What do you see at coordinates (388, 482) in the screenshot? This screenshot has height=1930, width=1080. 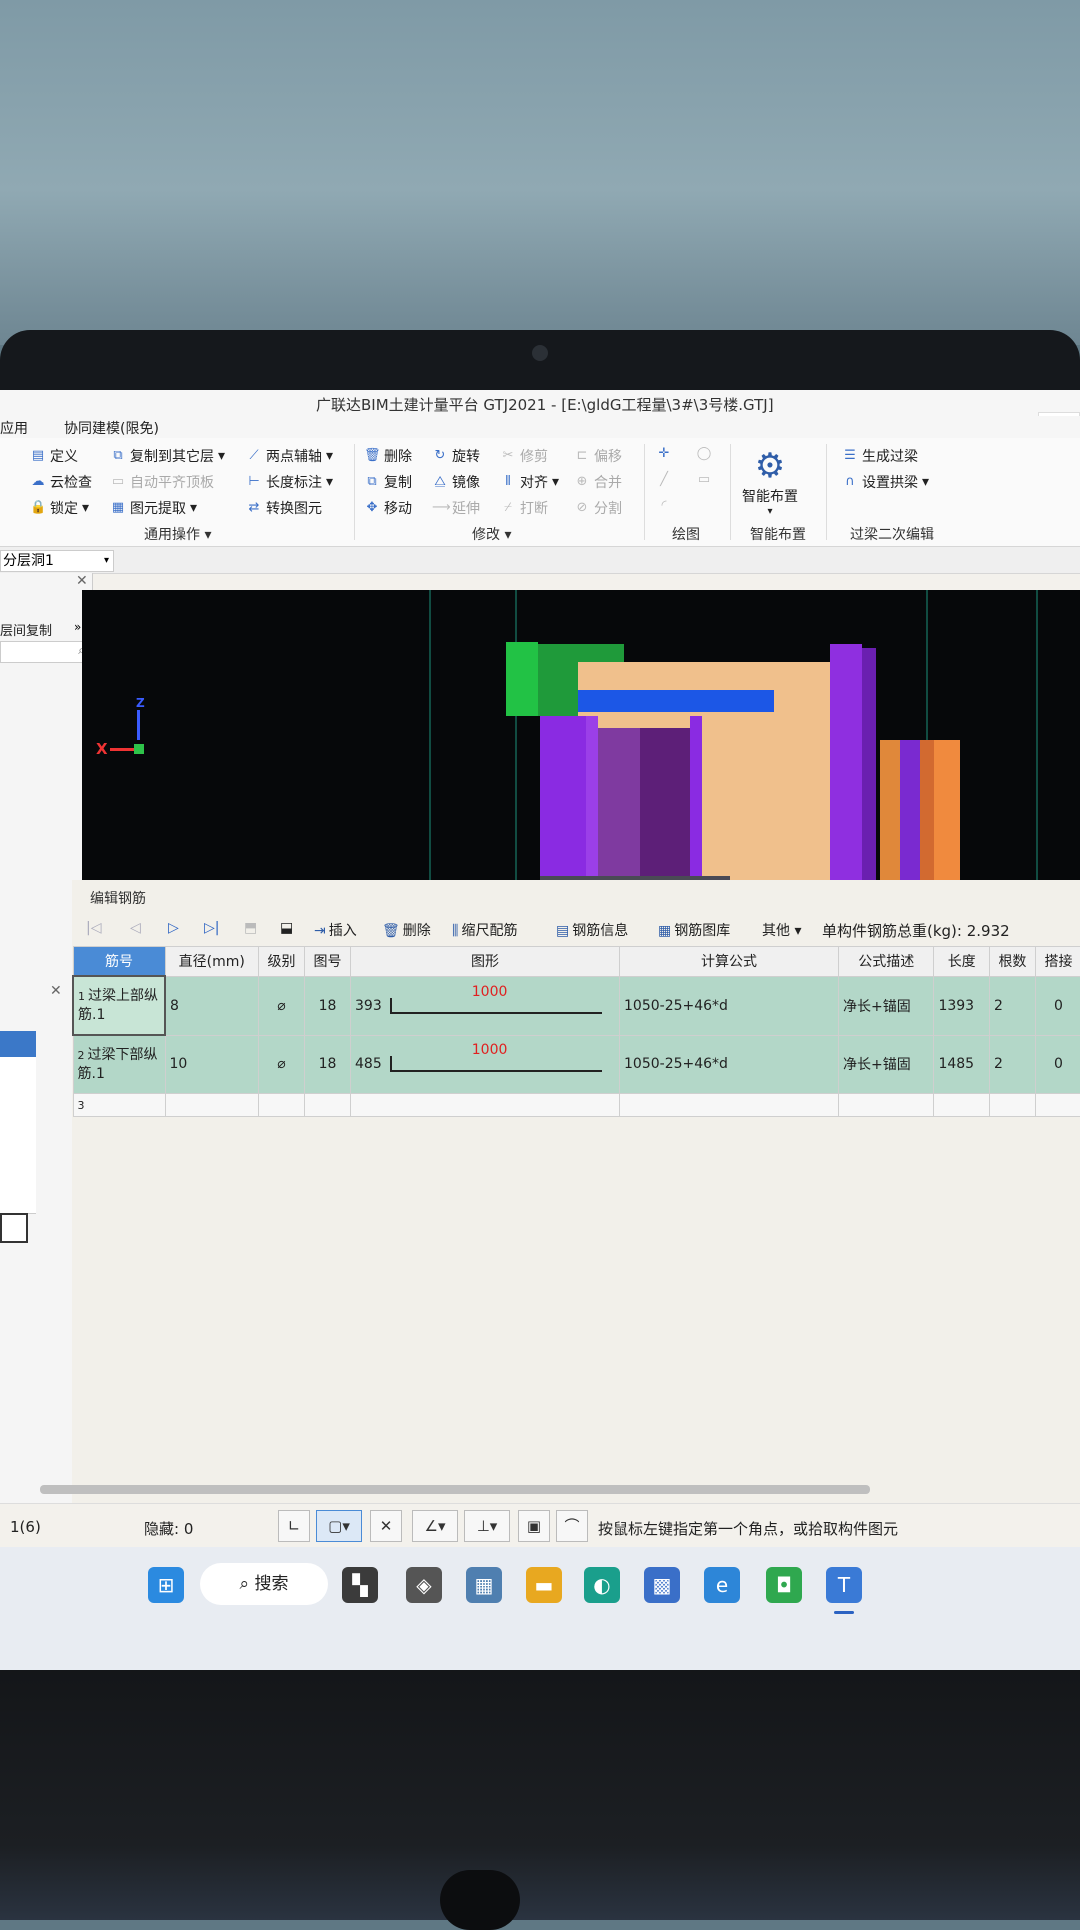 I see `copy-button: ⧉ 复制` at bounding box center [388, 482].